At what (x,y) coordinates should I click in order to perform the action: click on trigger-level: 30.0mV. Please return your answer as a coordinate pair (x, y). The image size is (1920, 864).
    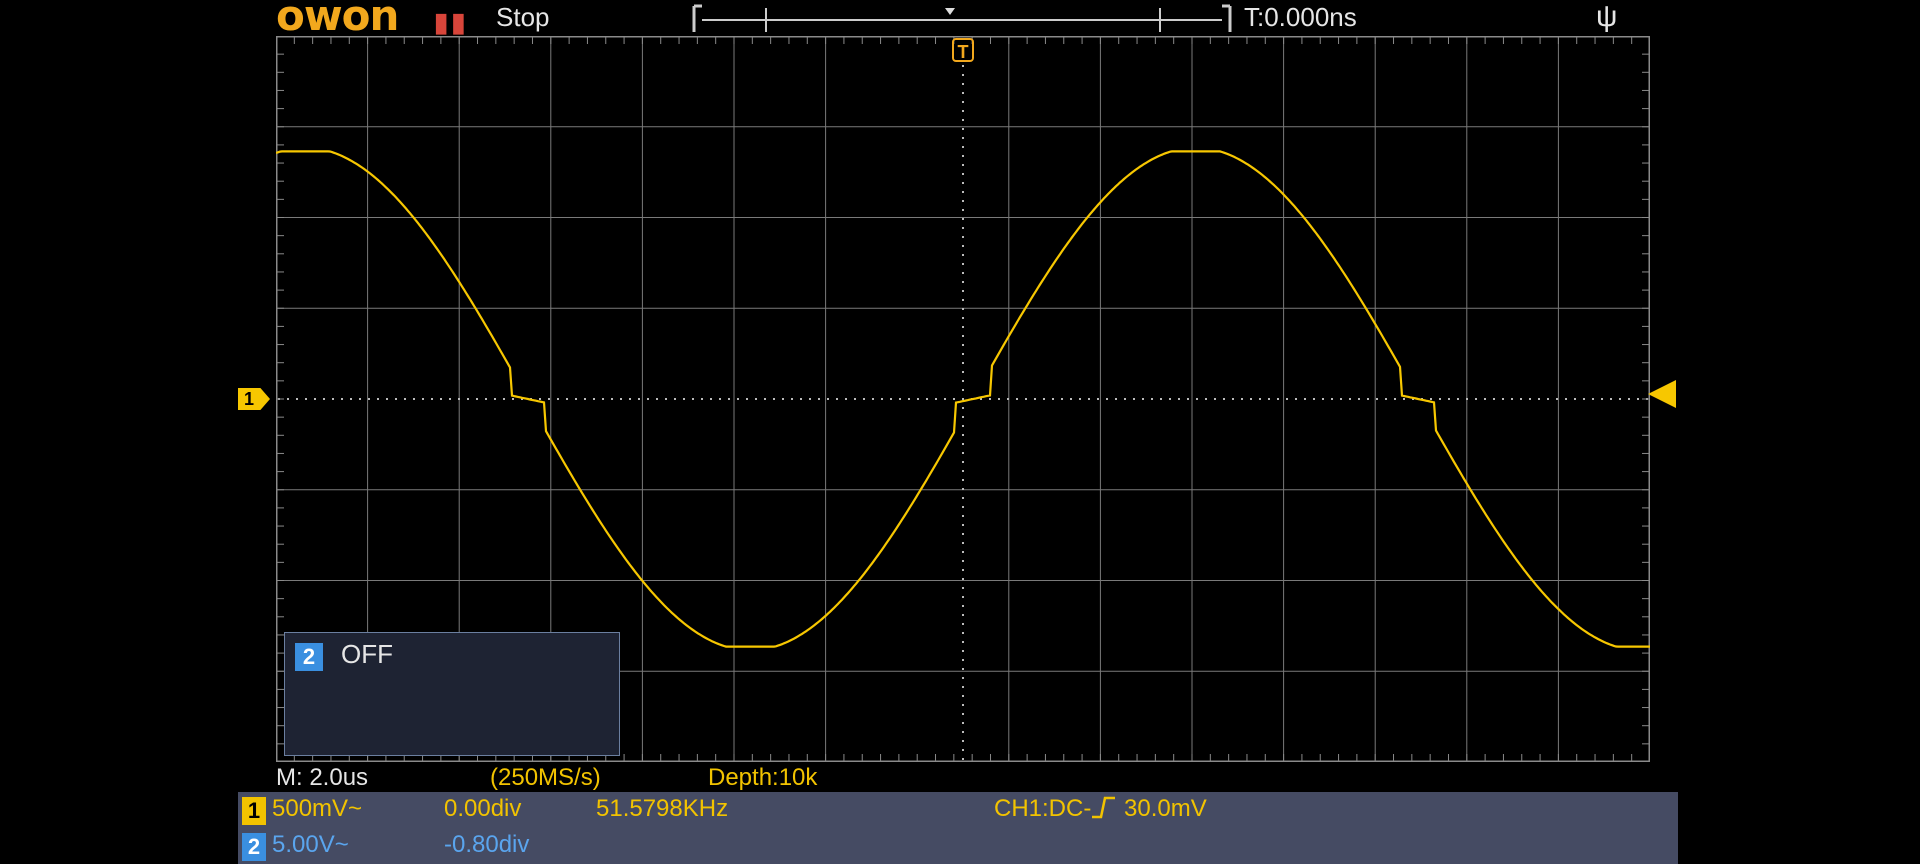
    Looking at the image, I should click on (1165, 808).